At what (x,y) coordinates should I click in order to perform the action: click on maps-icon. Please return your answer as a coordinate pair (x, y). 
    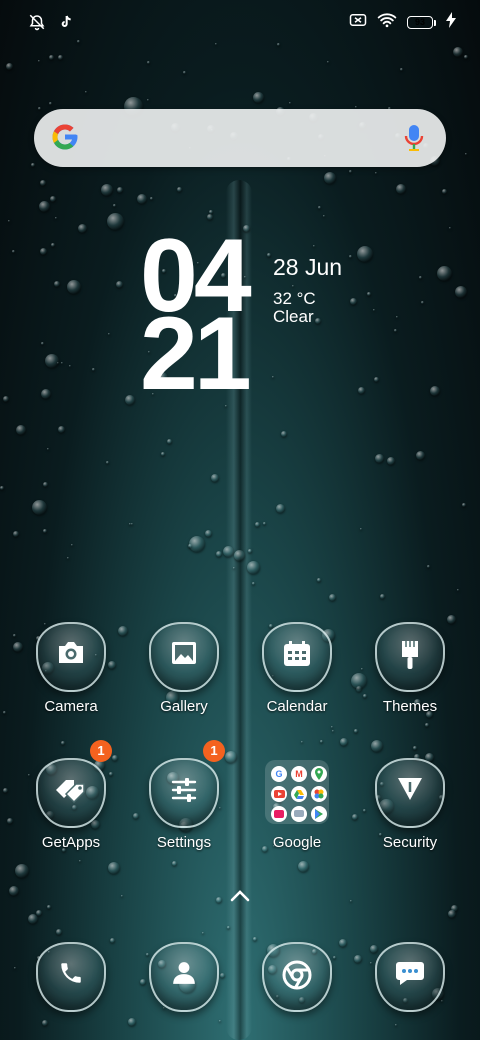
    Looking at the image, I should click on (319, 774).